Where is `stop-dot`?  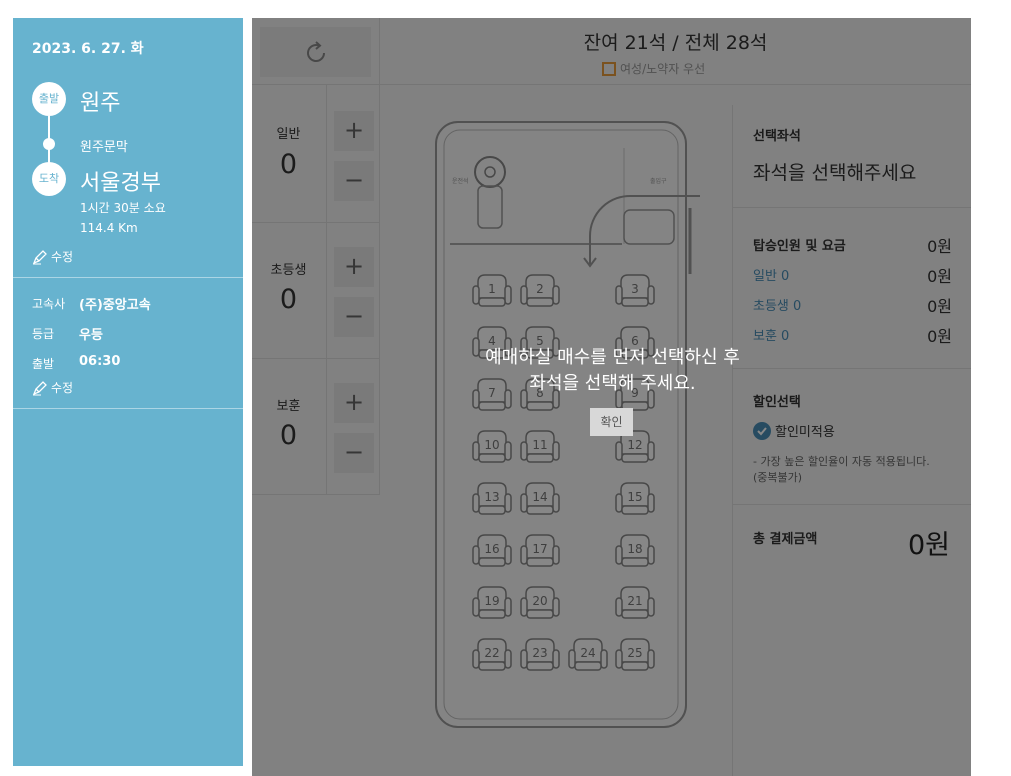 stop-dot is located at coordinates (49, 144).